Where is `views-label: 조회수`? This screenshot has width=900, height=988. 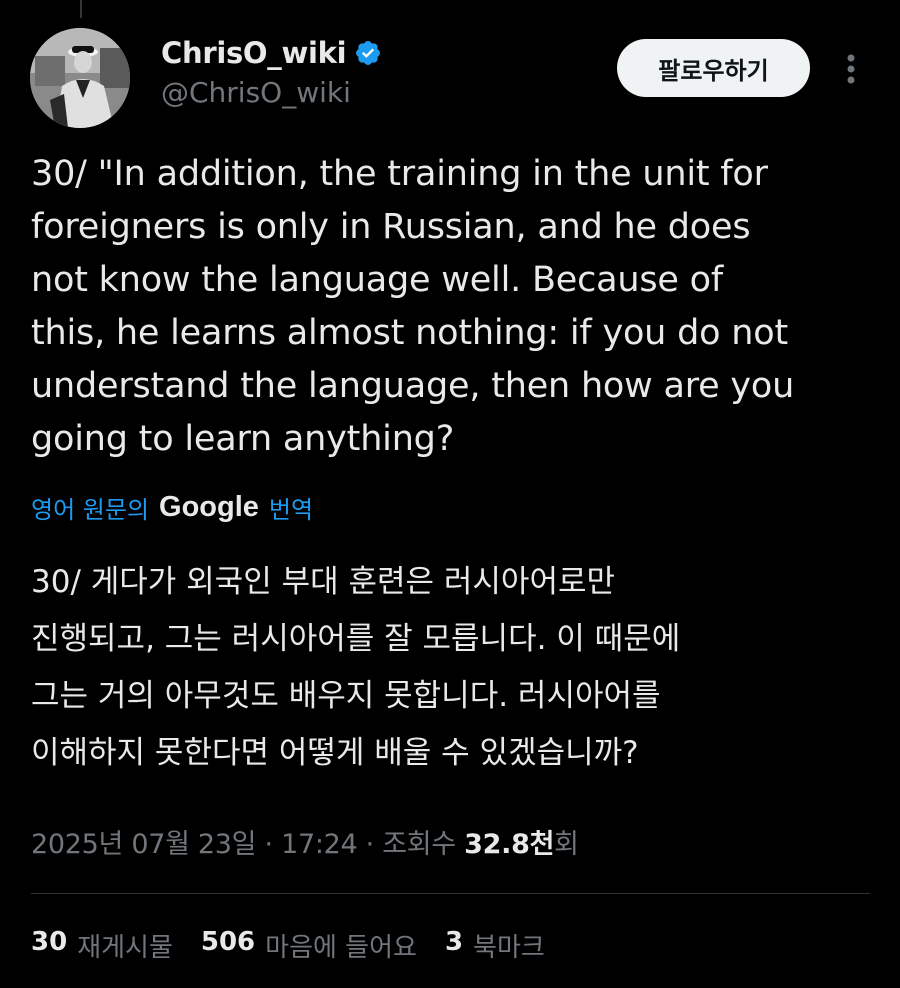
views-label: 조회수 is located at coordinates (423, 844).